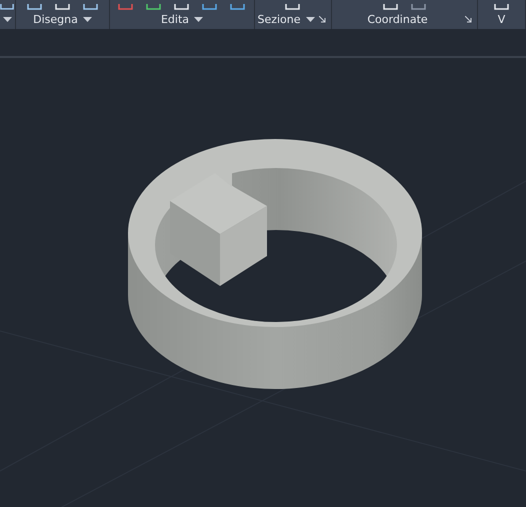 Image resolution: width=526 pixels, height=507 pixels. I want to click on panel-title: Sezione, so click(279, 19).